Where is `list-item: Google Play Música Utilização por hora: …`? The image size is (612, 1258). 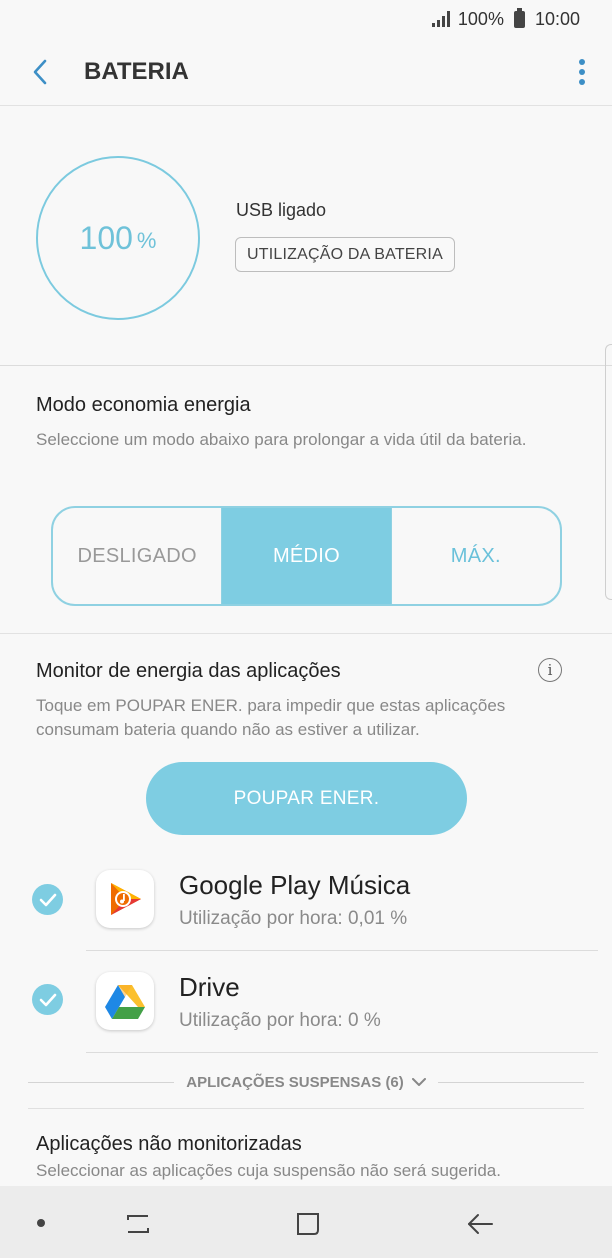 list-item: Google Play Música Utilização por hora: … is located at coordinates (306, 900).